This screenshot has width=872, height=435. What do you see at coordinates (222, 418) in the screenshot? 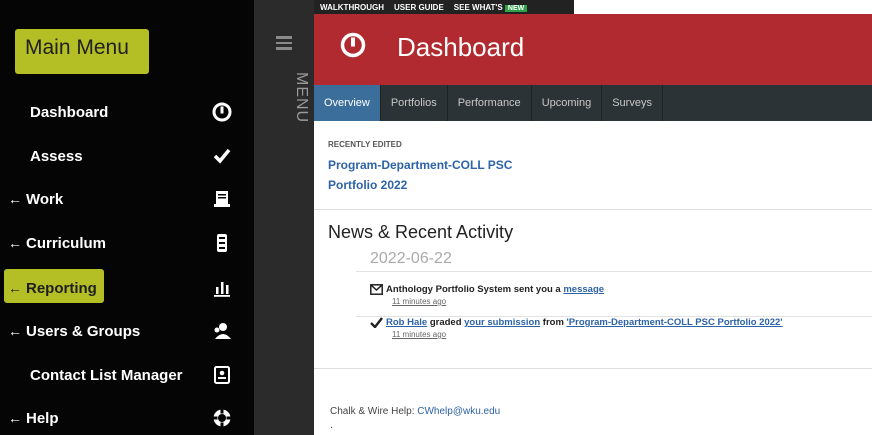
I see `help-icon` at bounding box center [222, 418].